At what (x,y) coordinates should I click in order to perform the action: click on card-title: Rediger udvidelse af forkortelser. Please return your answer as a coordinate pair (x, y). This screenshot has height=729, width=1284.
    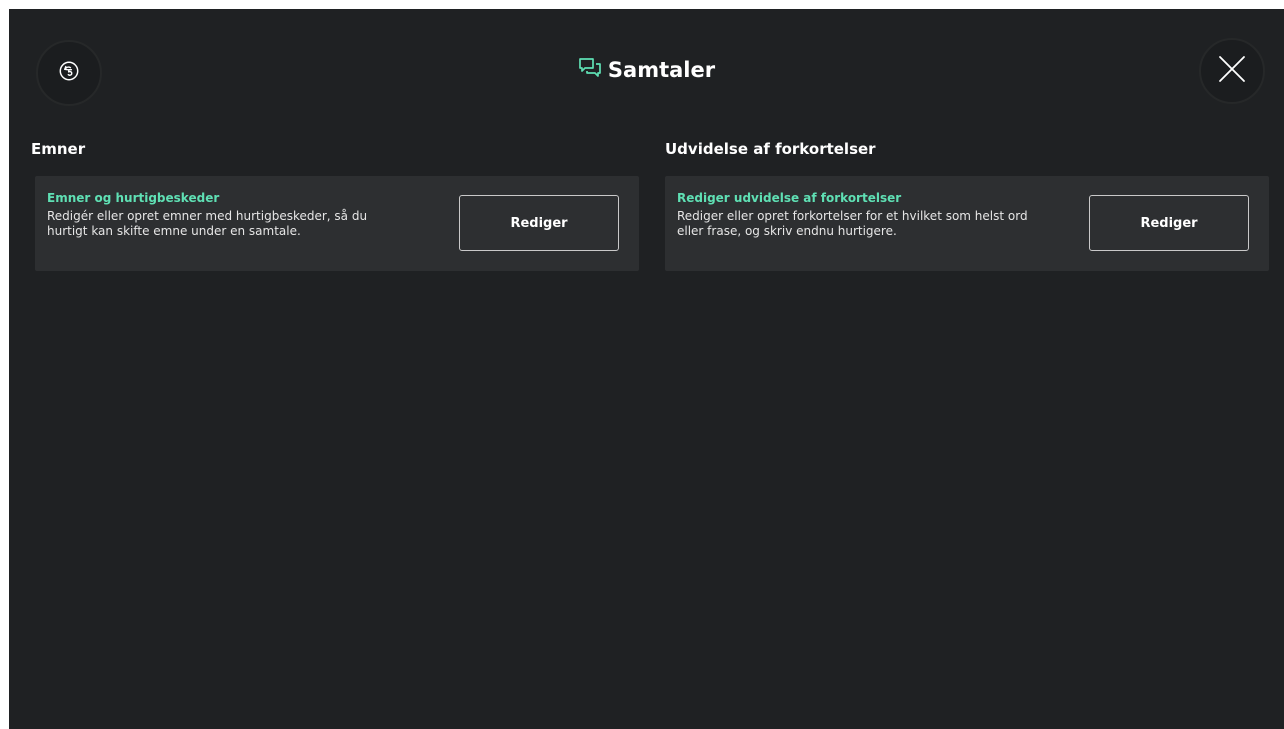
    Looking at the image, I should click on (789, 198).